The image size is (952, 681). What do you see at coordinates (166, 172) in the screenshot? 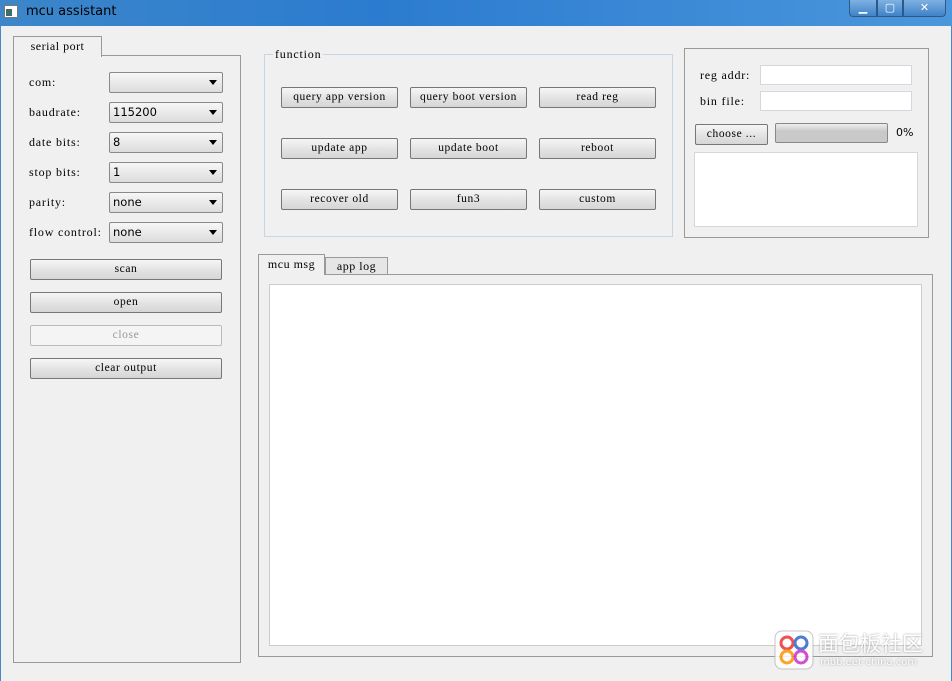
I see `field-combo: 1` at bounding box center [166, 172].